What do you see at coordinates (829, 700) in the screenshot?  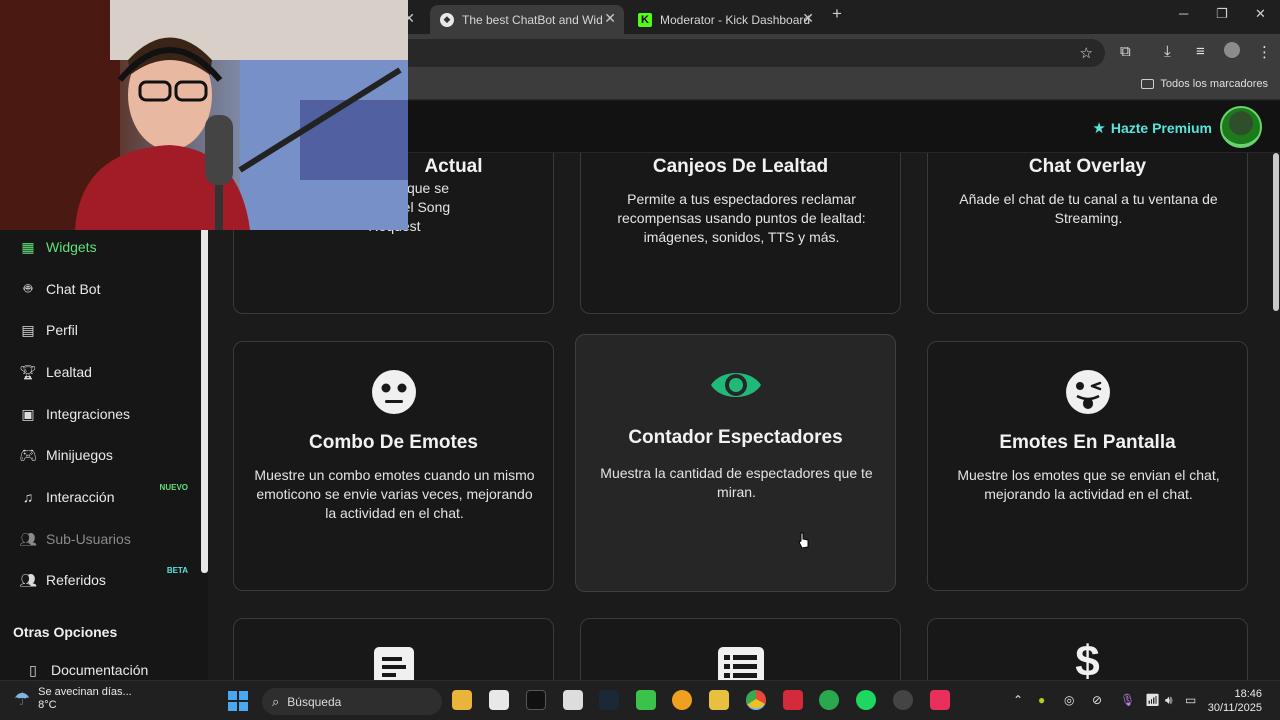 I see `vpn-icon` at bounding box center [829, 700].